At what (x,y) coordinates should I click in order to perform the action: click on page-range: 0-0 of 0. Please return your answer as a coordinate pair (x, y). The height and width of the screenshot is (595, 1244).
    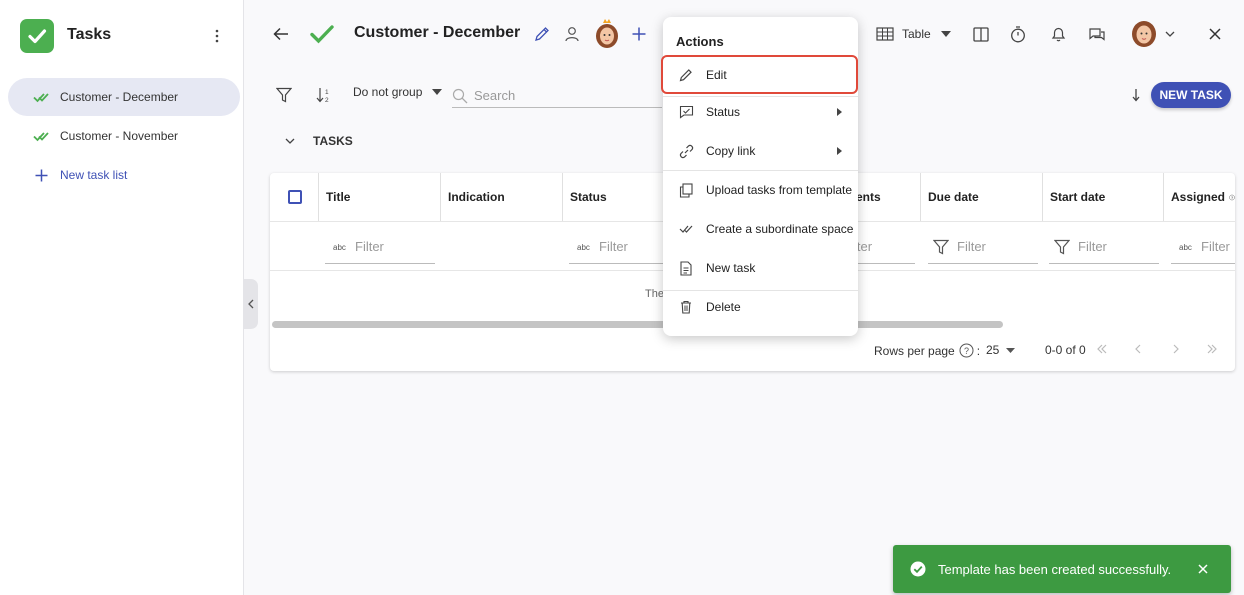
    Looking at the image, I should click on (1065, 350).